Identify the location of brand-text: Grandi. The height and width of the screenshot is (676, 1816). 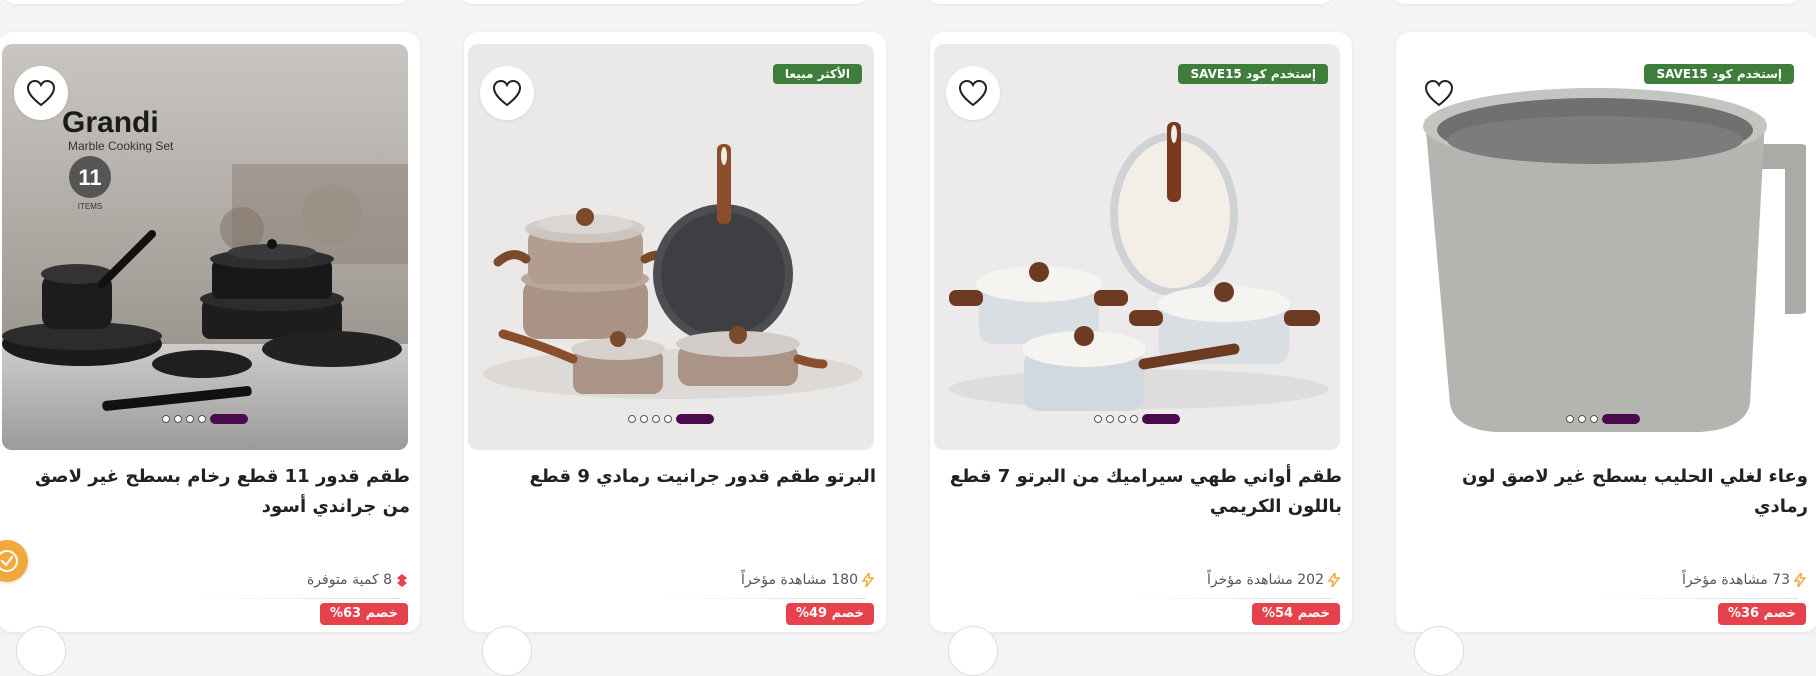
(110, 122).